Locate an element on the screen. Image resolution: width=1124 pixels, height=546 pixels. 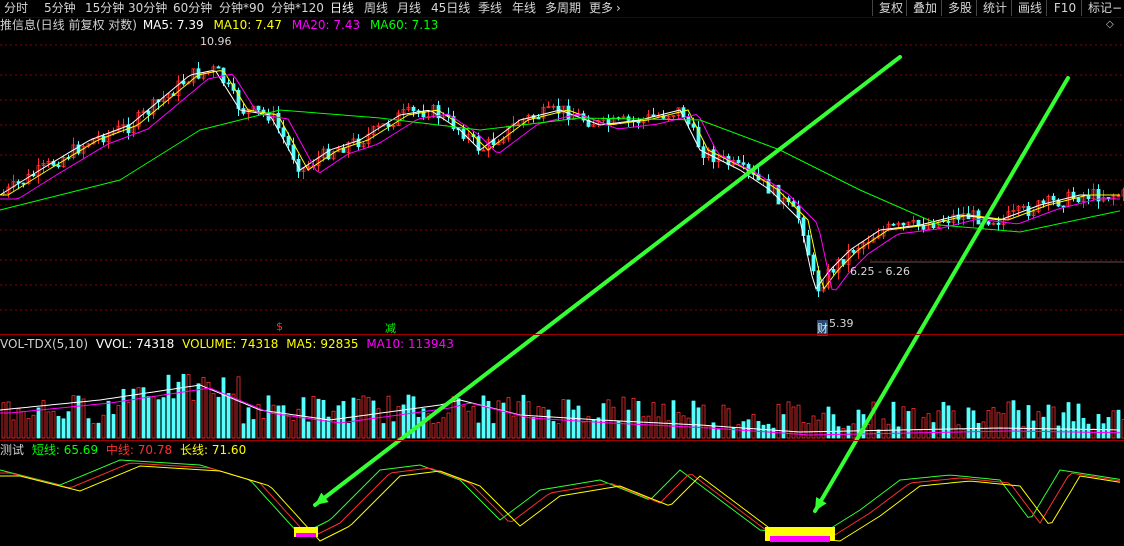
mid-line-value: 70.78 is located at coordinates (155, 450).